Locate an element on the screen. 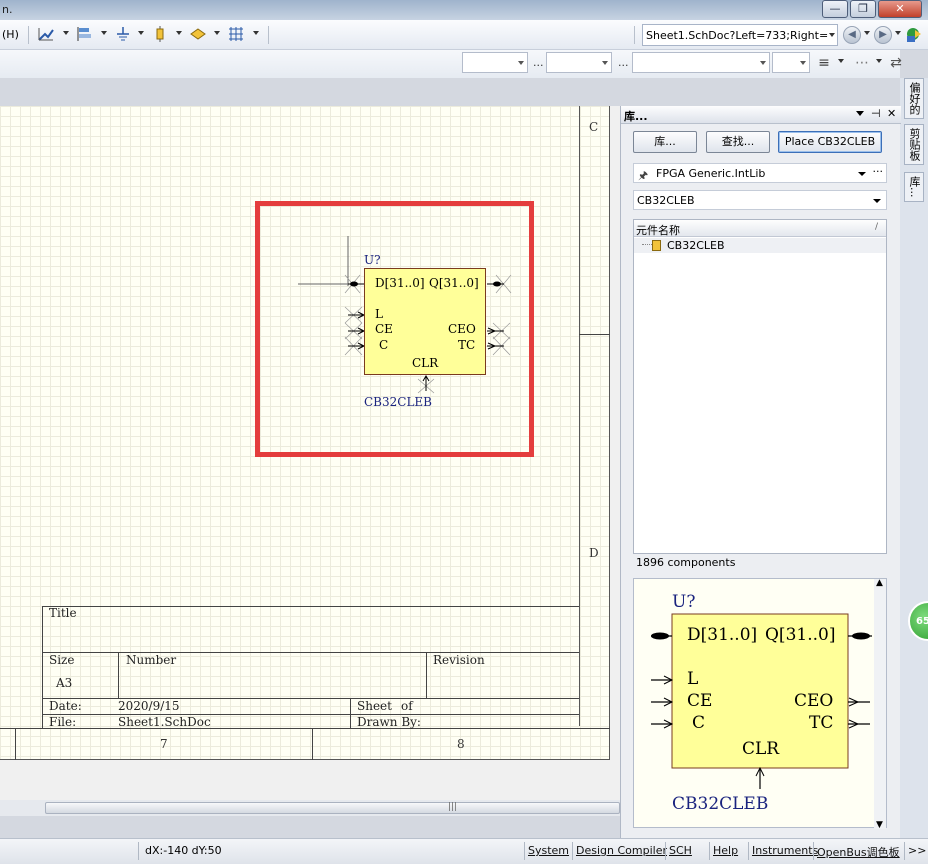 This screenshot has height=864, width=928. tab-clipboard: 剪贴板 is located at coordinates (914, 144).